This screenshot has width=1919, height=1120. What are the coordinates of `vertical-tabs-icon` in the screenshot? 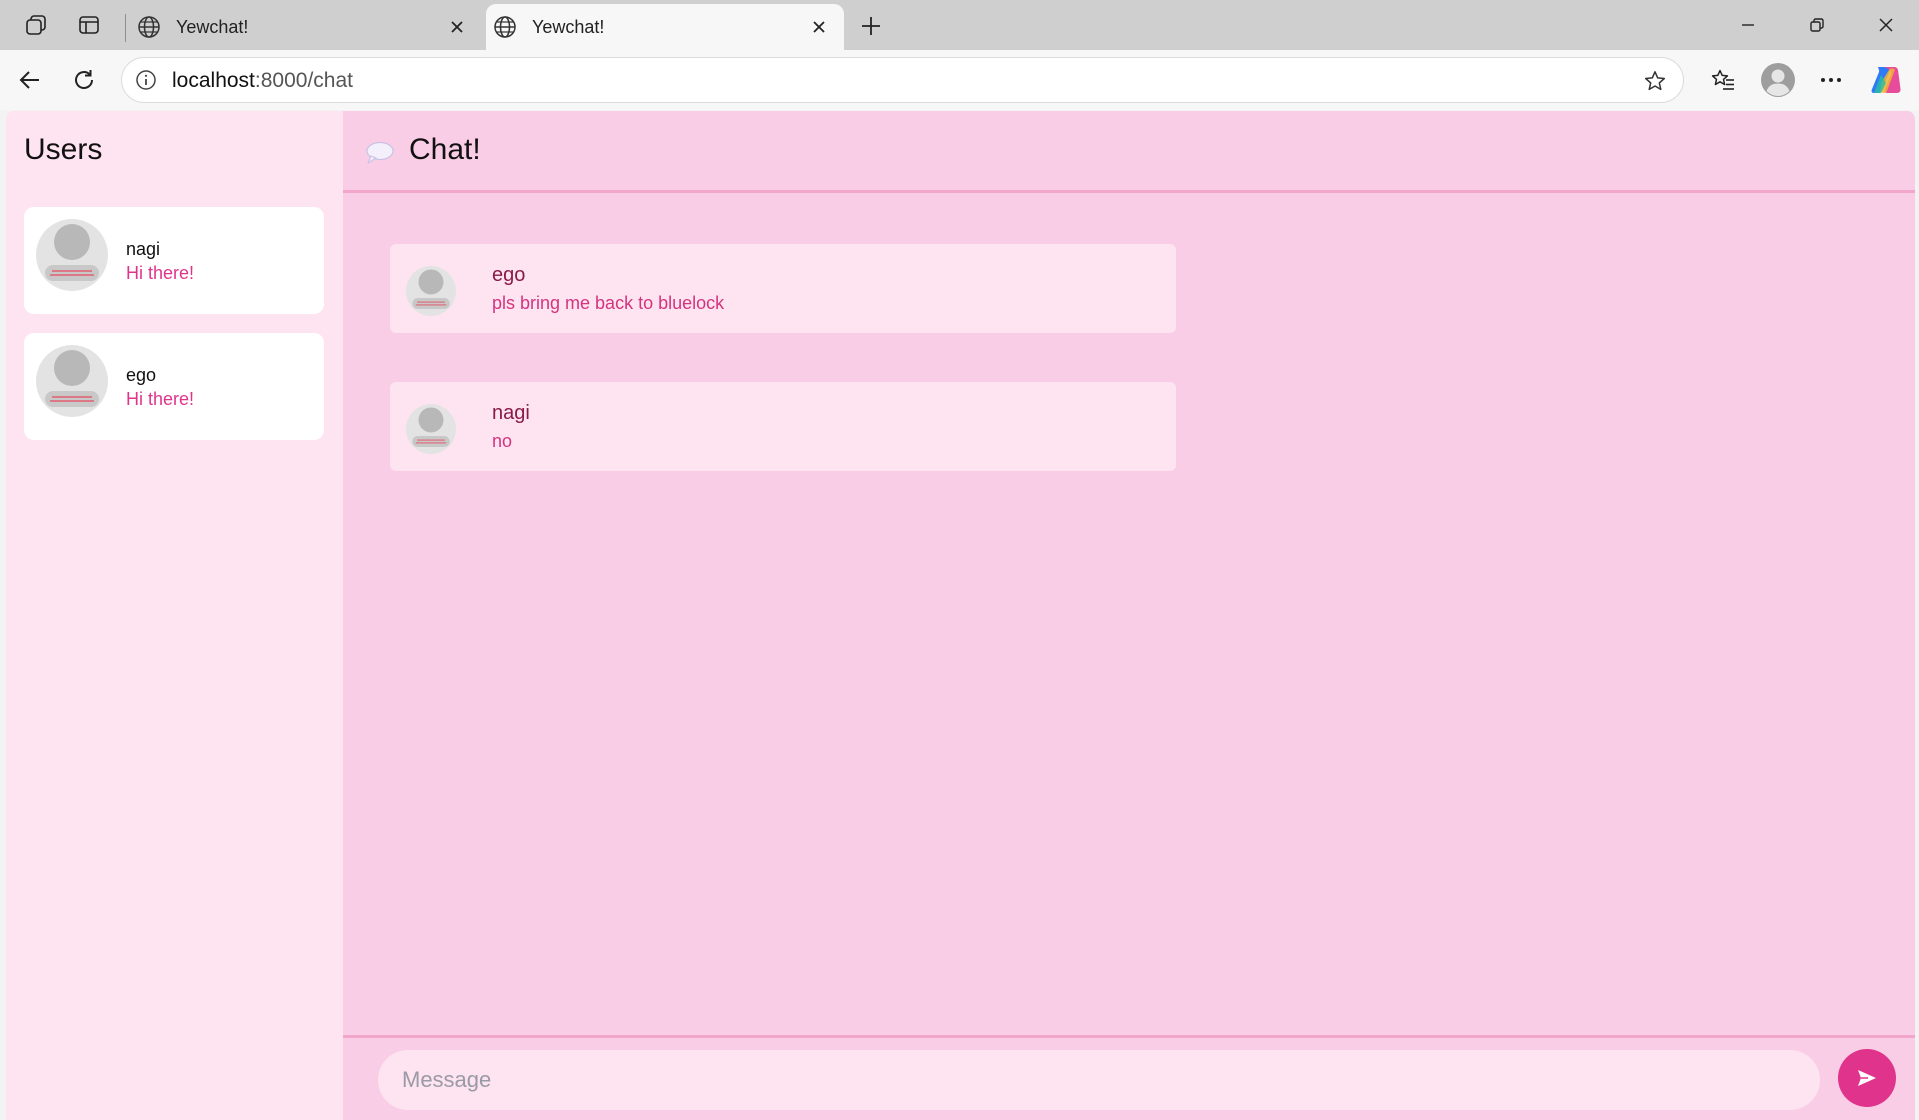 It's located at (89, 25).